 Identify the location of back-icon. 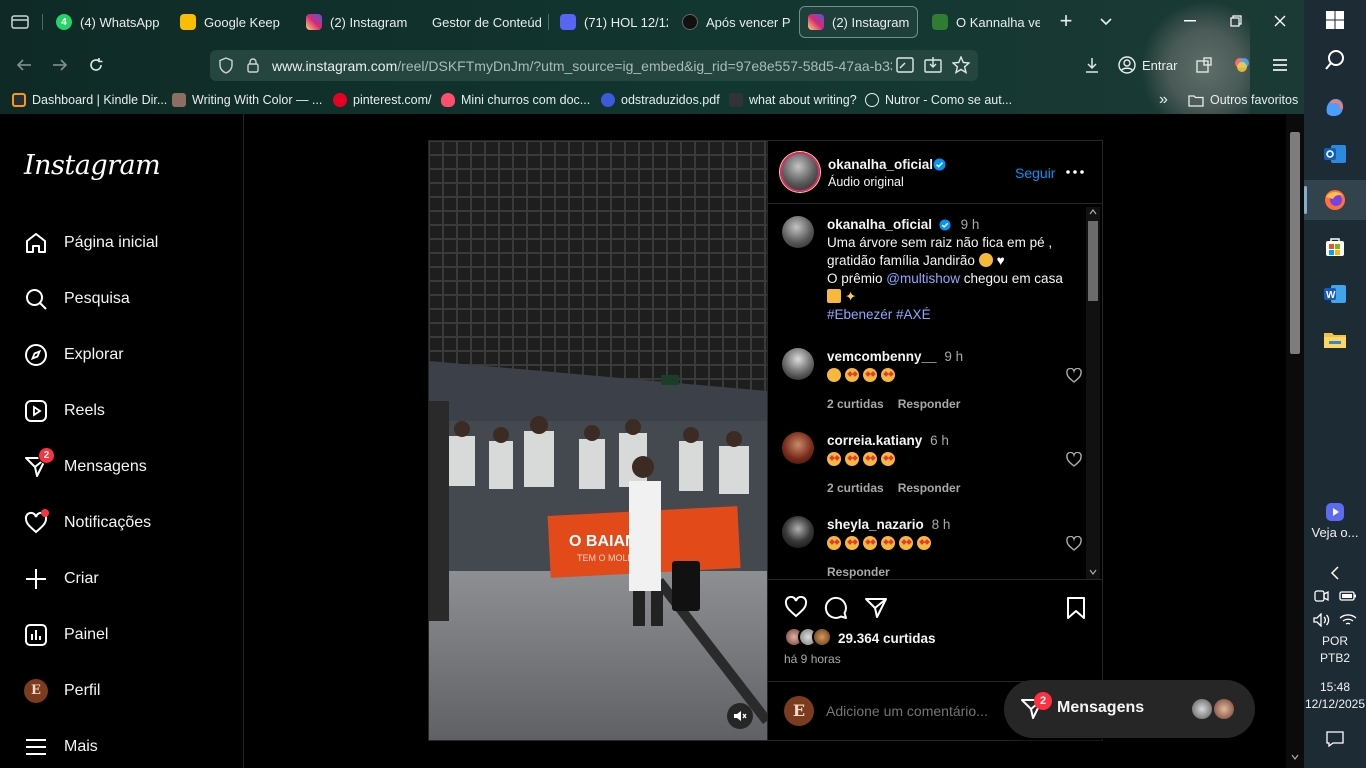
(24, 65).